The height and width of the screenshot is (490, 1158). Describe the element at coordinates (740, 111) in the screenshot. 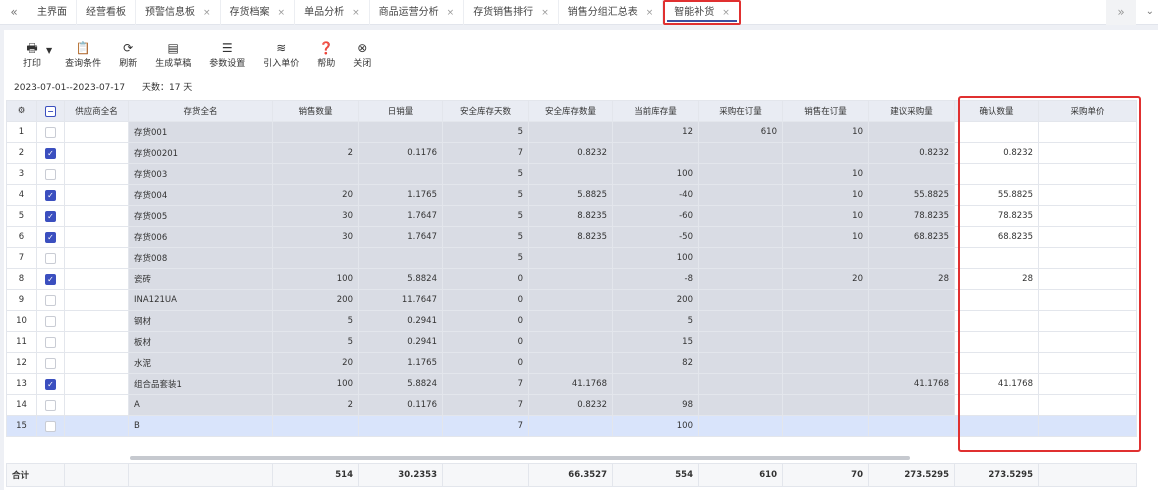

I see `column-header: 采购在订量` at that location.